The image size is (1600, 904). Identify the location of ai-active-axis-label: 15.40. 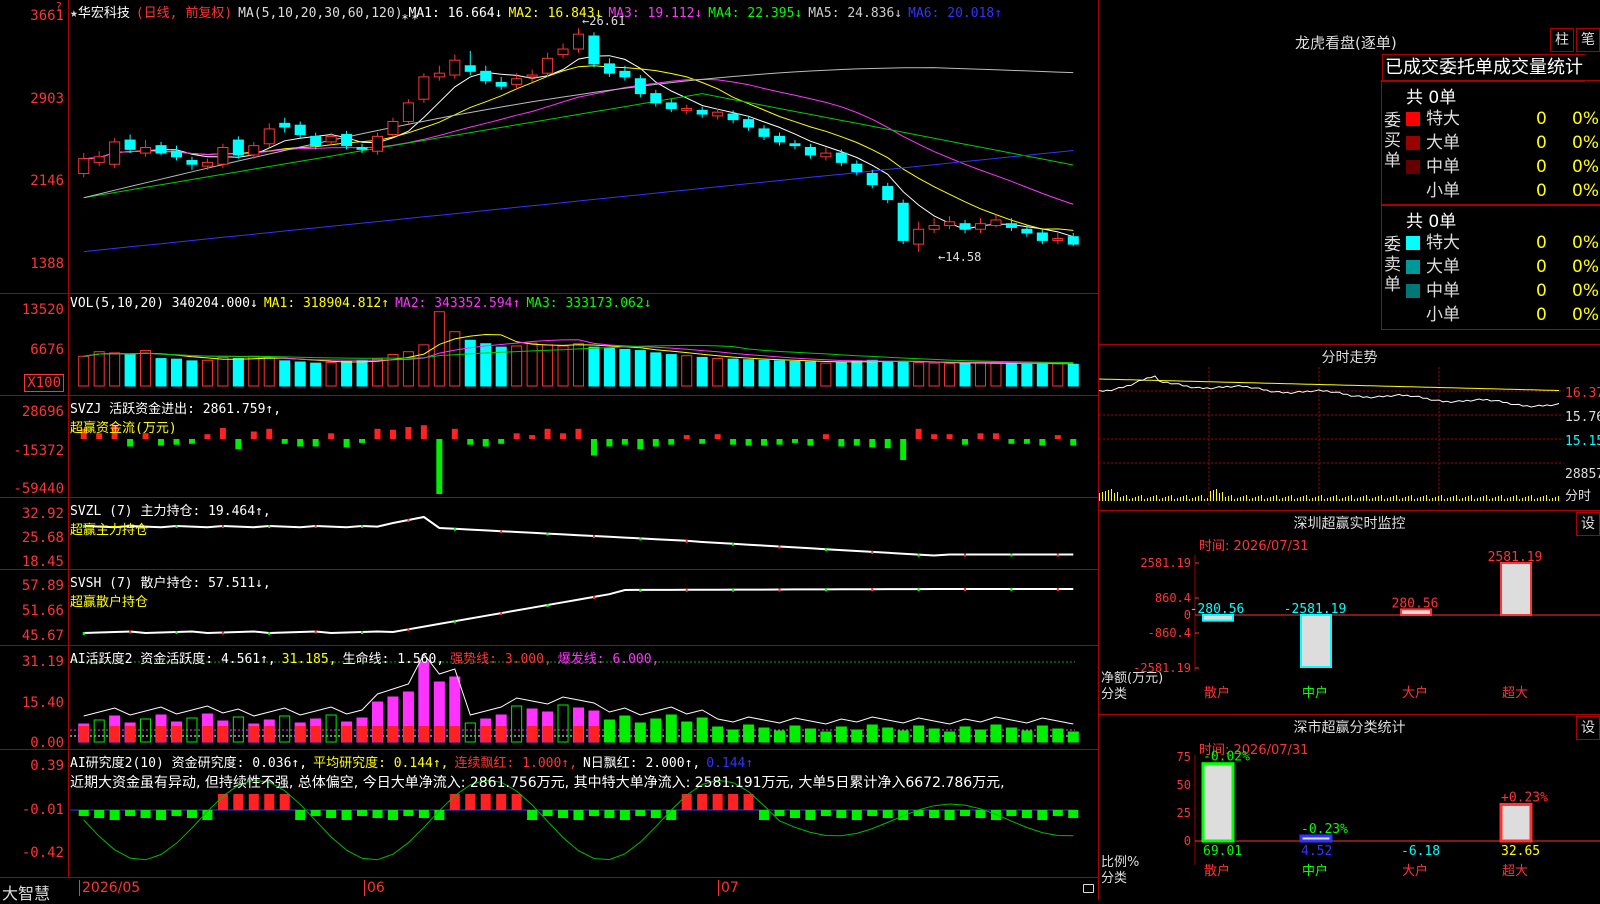
(42, 703).